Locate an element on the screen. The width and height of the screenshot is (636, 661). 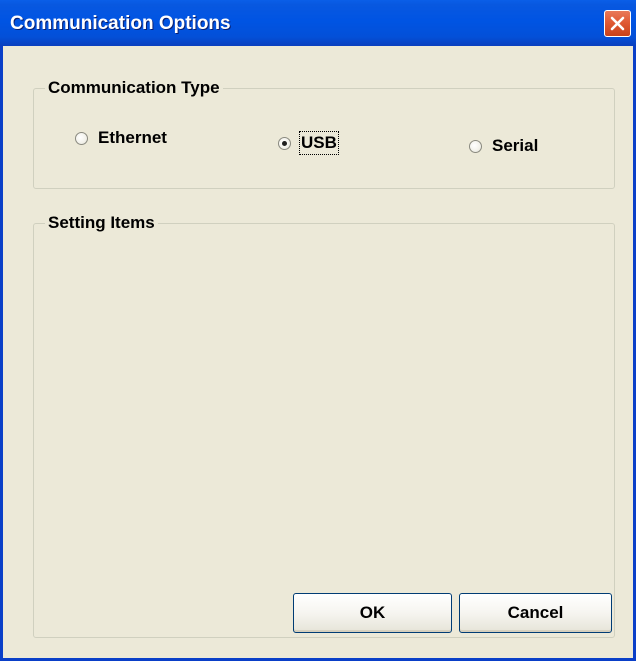
radio-usb: USB is located at coordinates (308, 143).